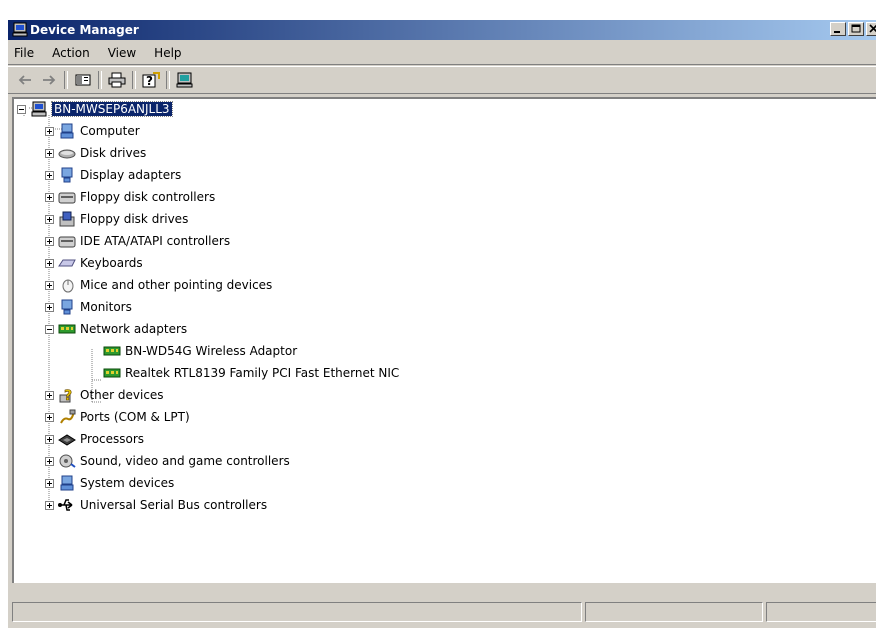 This screenshot has width=876, height=628. I want to click on tree-item-label: Processors, so click(112, 439).